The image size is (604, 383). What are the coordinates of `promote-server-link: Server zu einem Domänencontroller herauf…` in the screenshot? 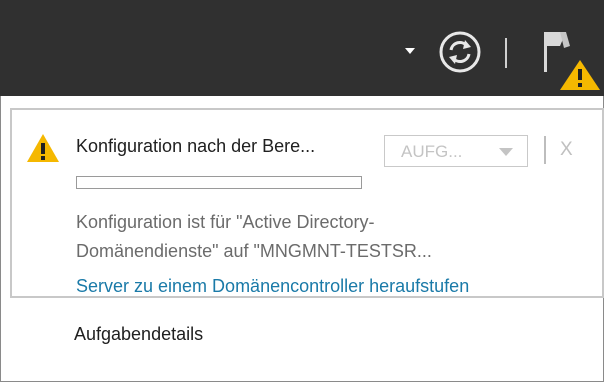 It's located at (272, 286).